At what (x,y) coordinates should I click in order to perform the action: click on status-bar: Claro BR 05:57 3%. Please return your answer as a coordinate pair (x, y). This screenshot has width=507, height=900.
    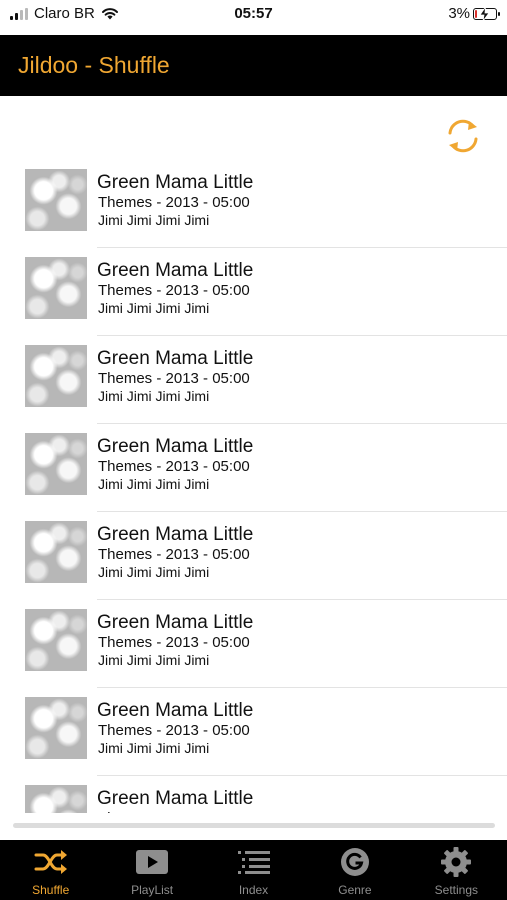
    Looking at the image, I should click on (253, 17).